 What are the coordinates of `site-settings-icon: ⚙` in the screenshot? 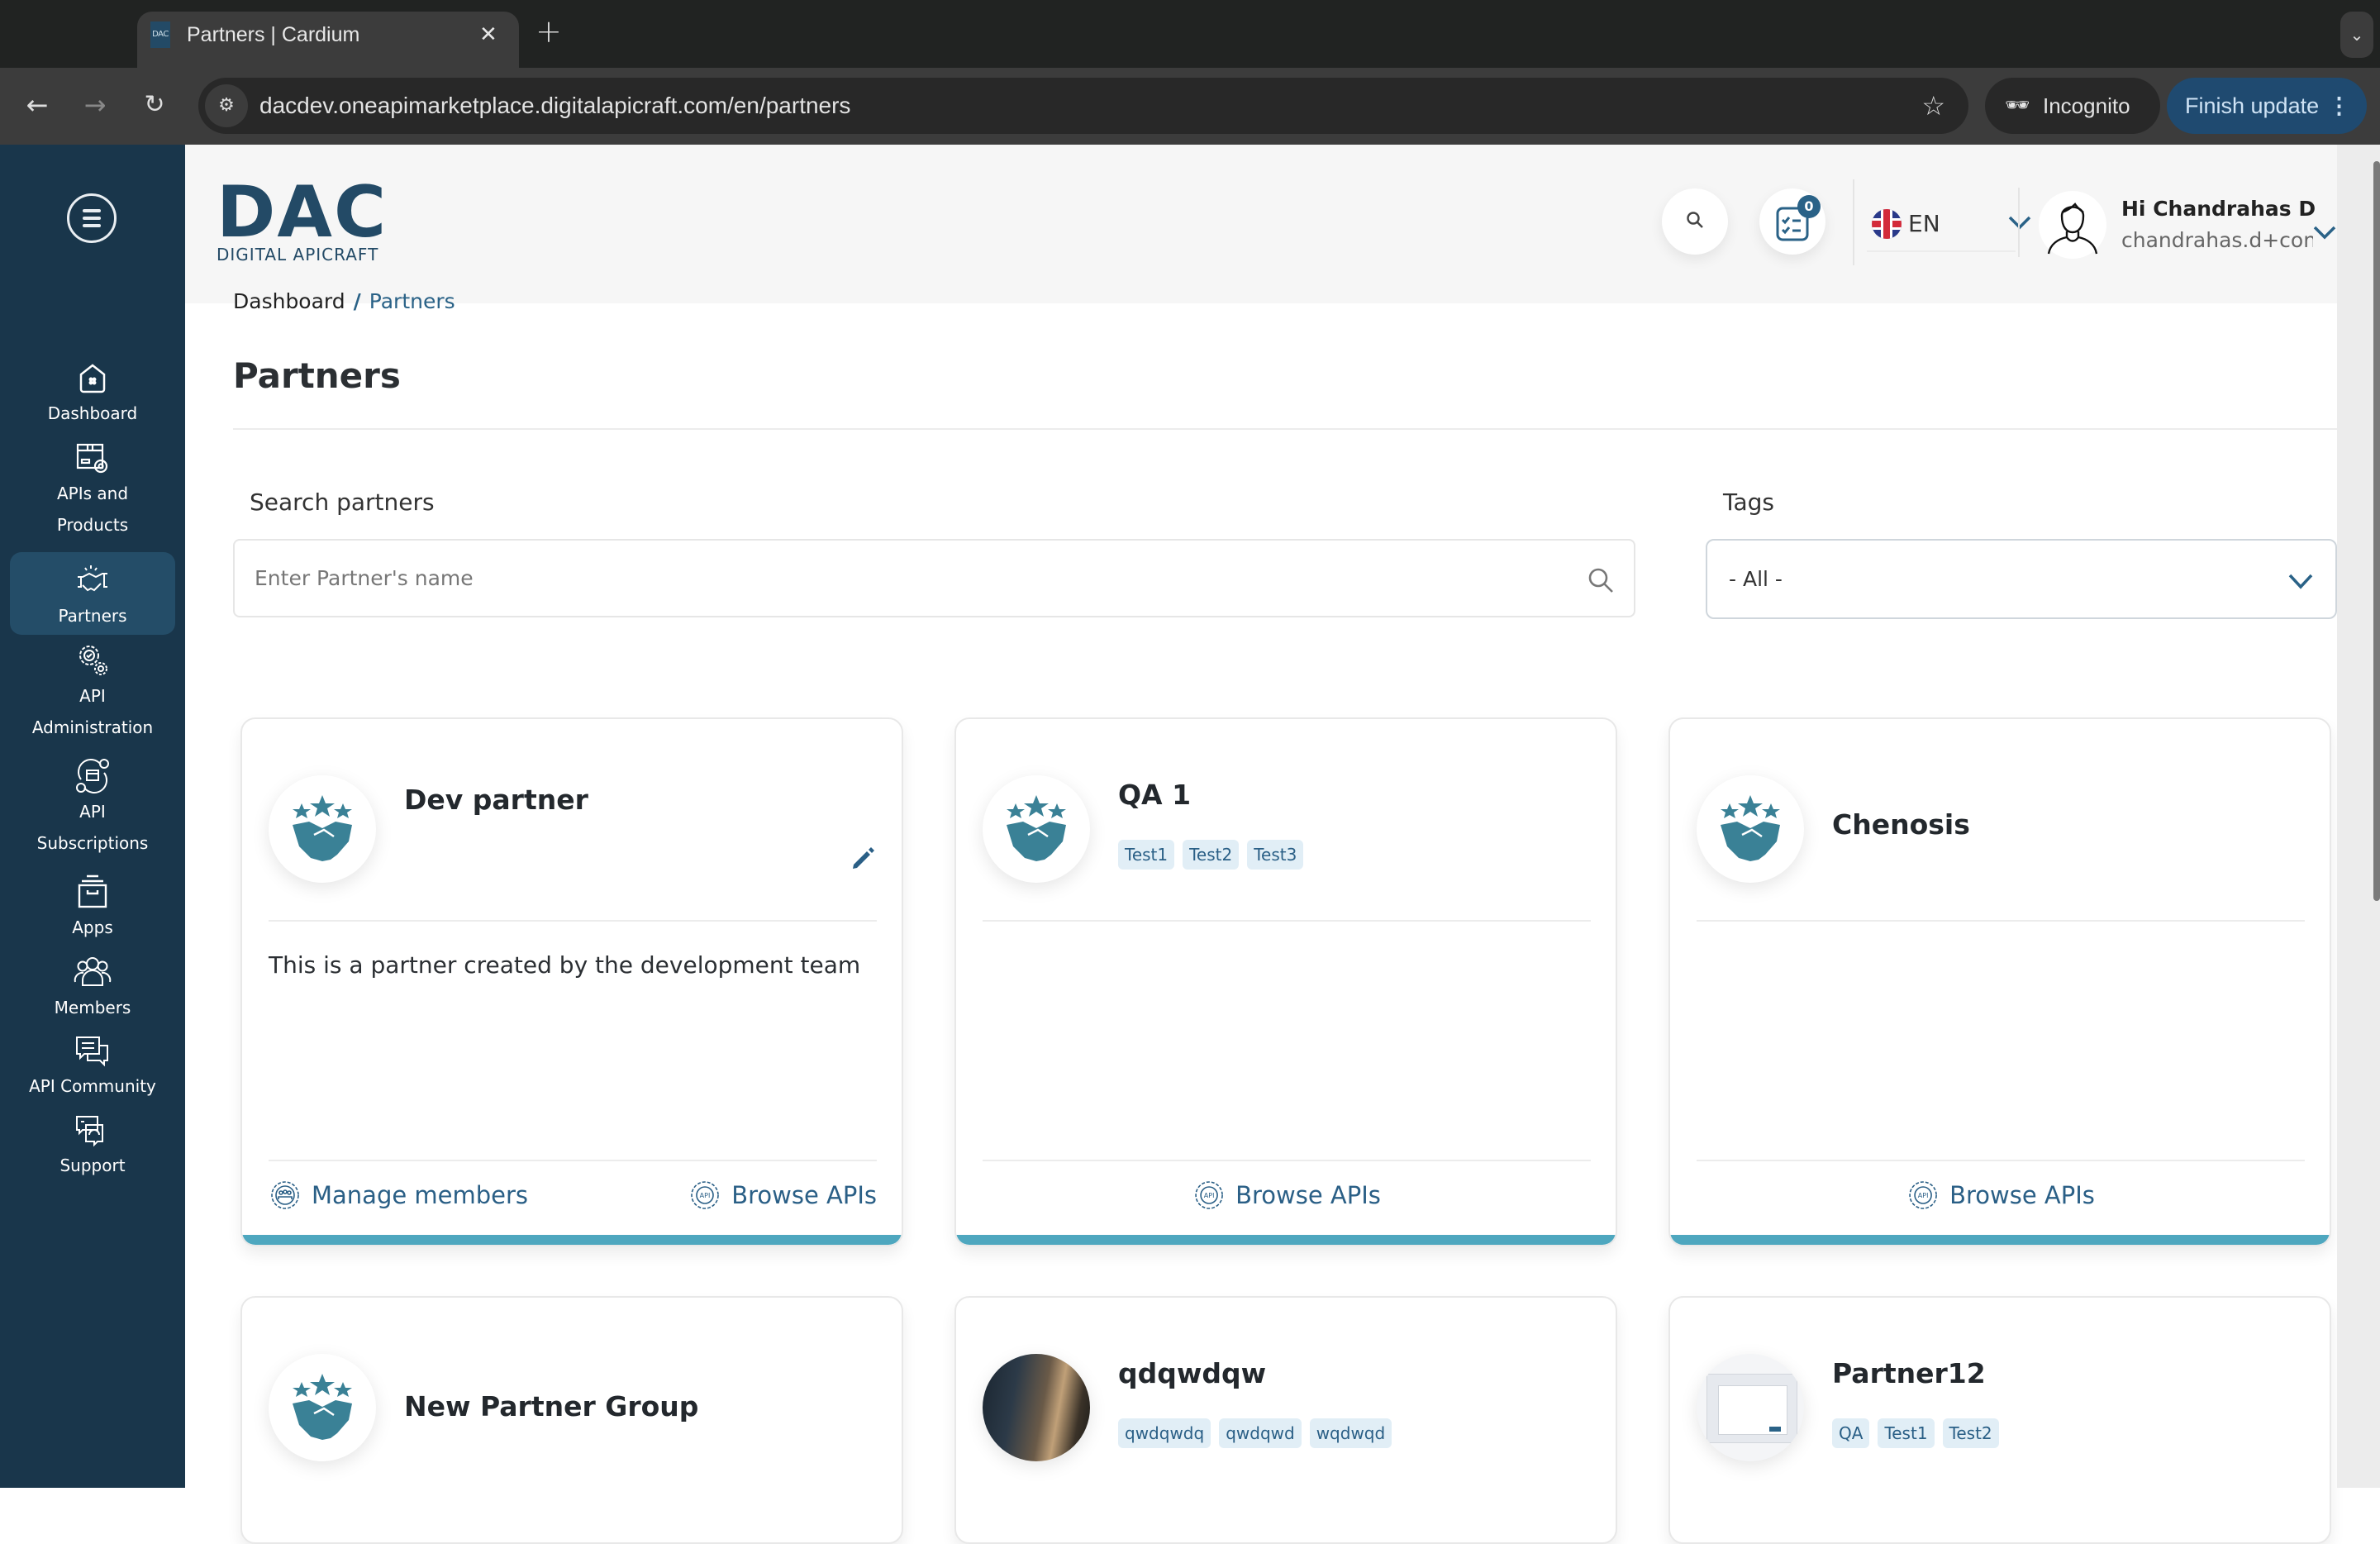 It's located at (226, 105).